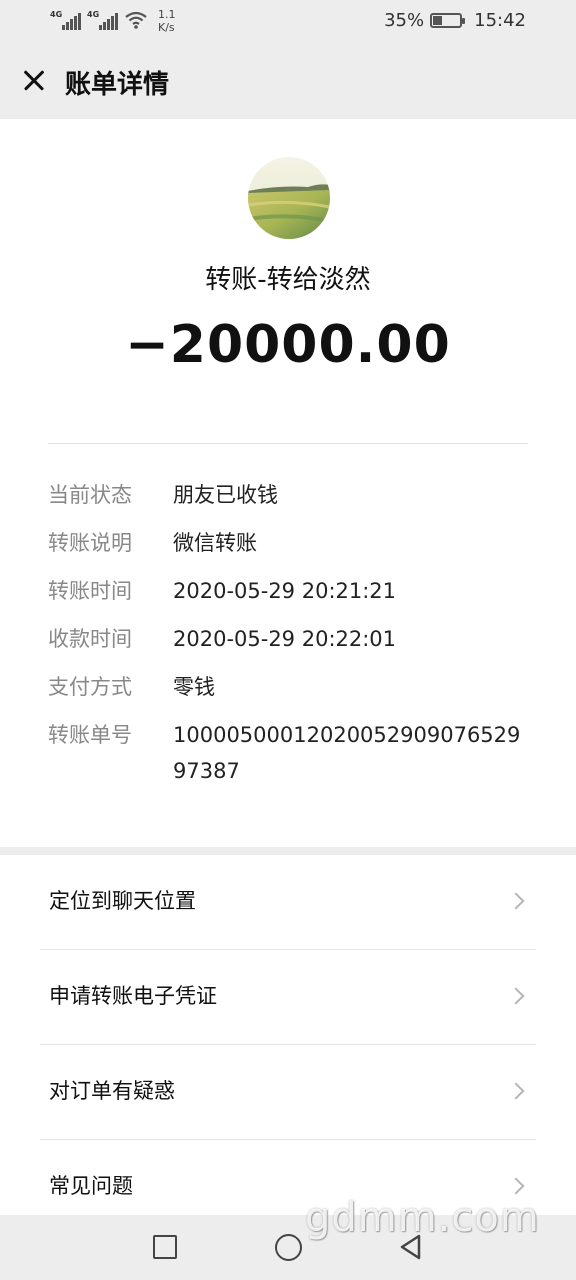  Describe the element at coordinates (288, 1092) in the screenshot. I see `order-question-button: 对订单有疑惑` at that location.